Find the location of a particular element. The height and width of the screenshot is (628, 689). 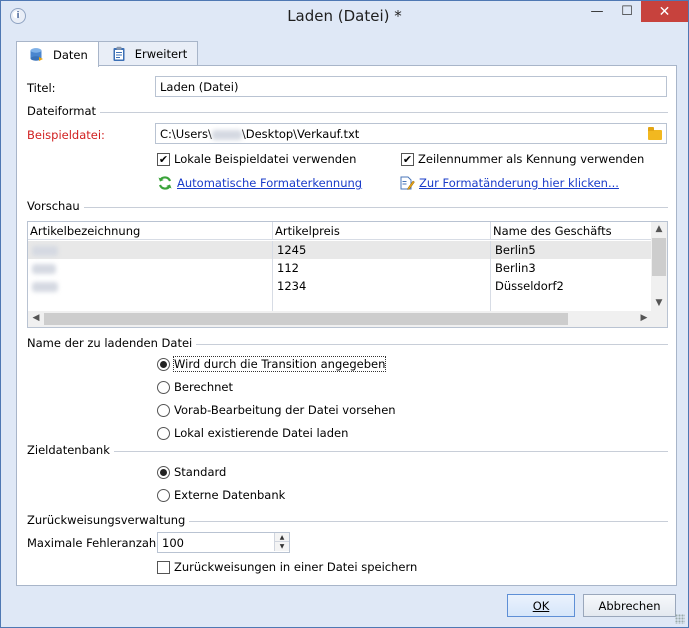

table-cell: Düsseldorf2 is located at coordinates (529, 286).